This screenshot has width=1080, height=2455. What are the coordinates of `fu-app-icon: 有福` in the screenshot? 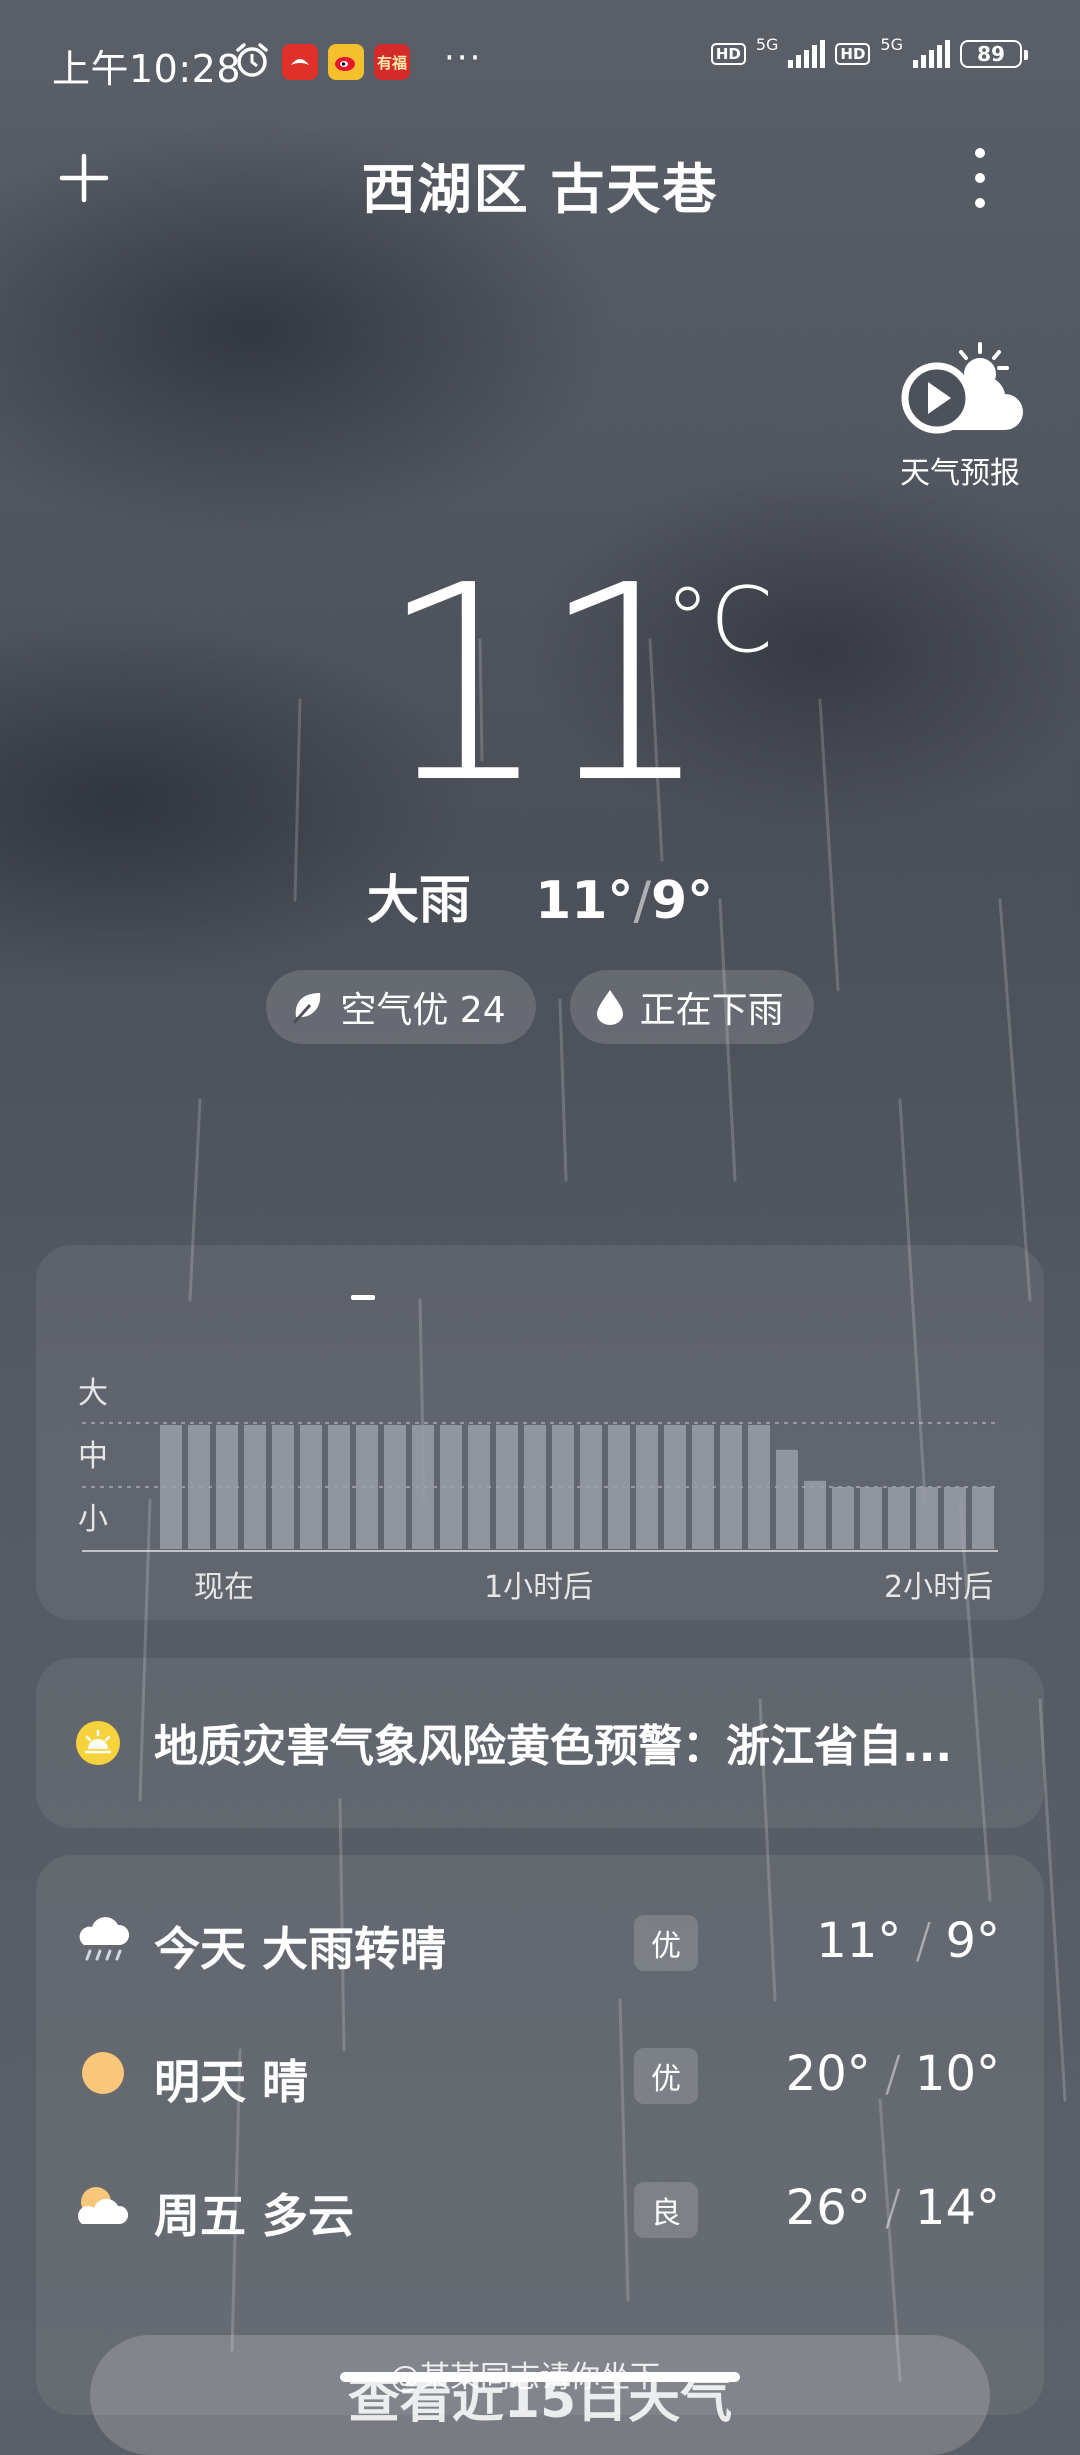 It's located at (392, 62).